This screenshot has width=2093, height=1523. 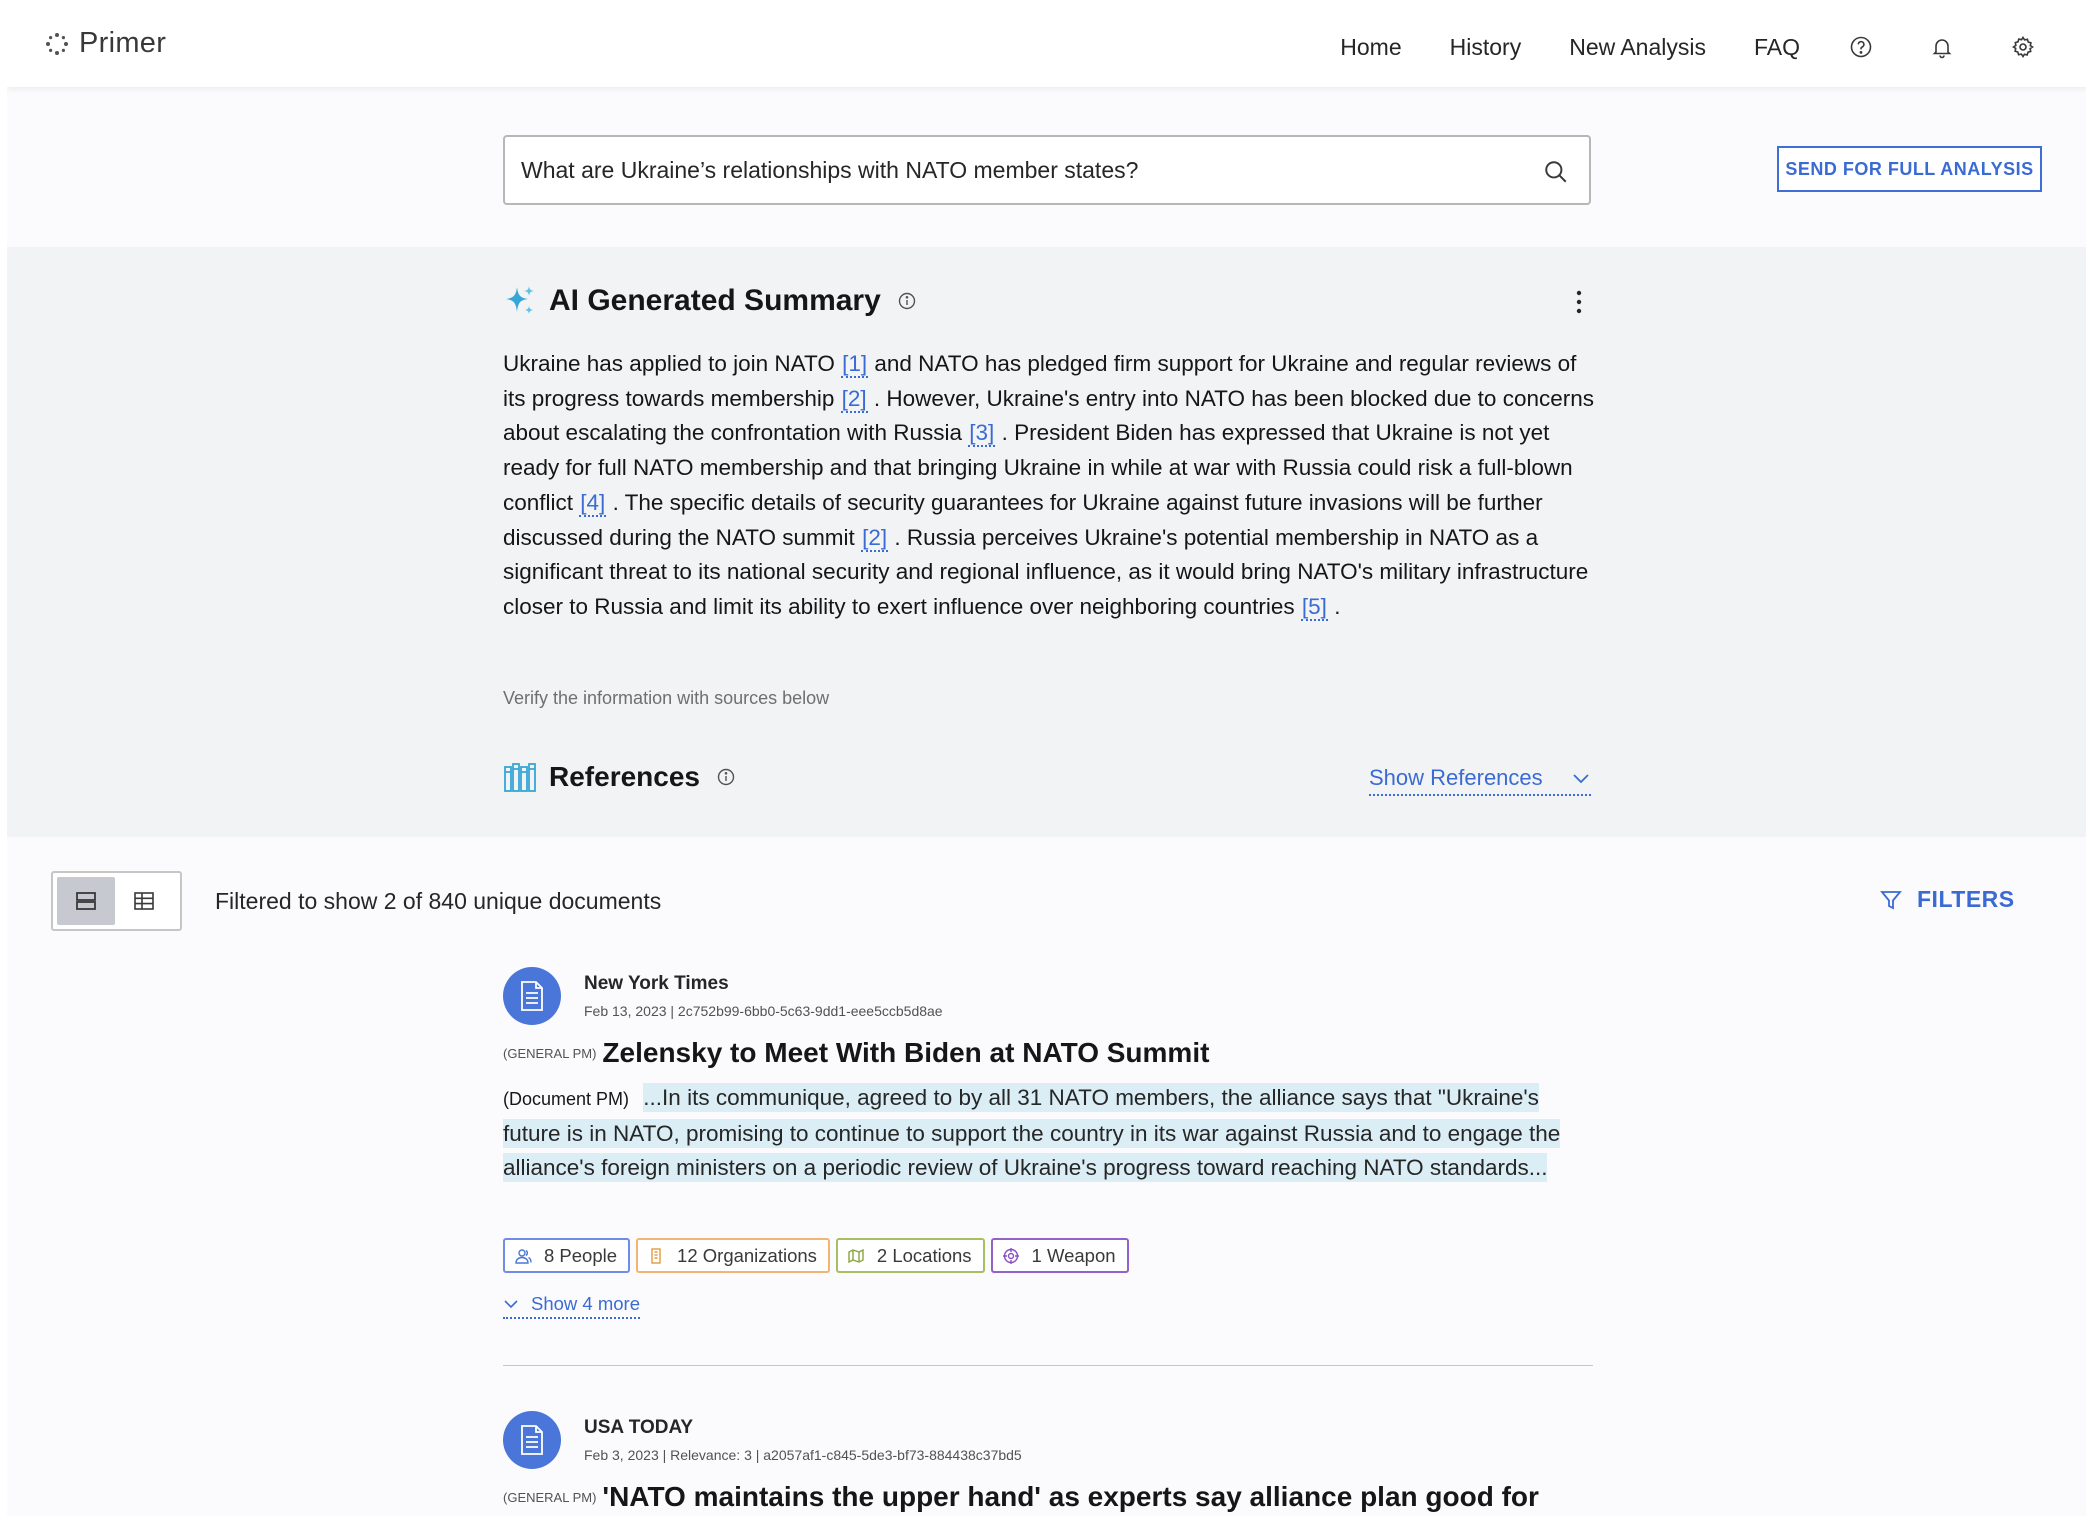 I want to click on references-info-icon, so click(x=726, y=777).